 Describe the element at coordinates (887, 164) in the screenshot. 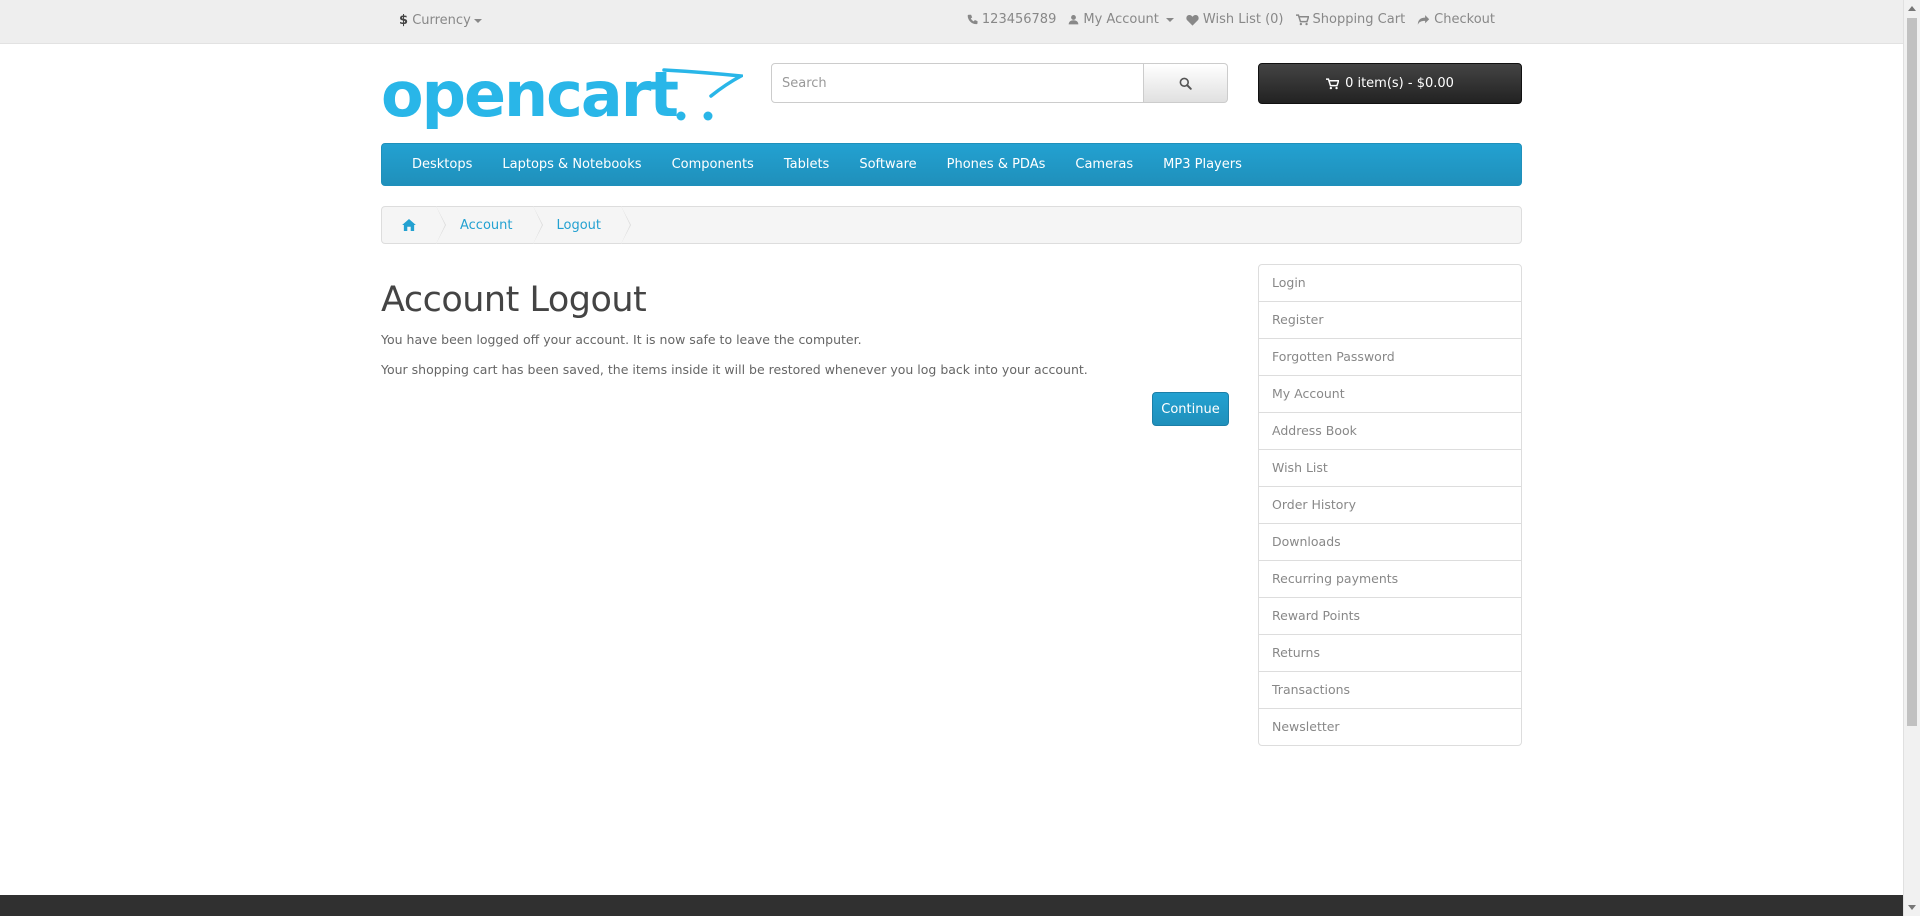

I see `menu-item-software: Software` at that location.